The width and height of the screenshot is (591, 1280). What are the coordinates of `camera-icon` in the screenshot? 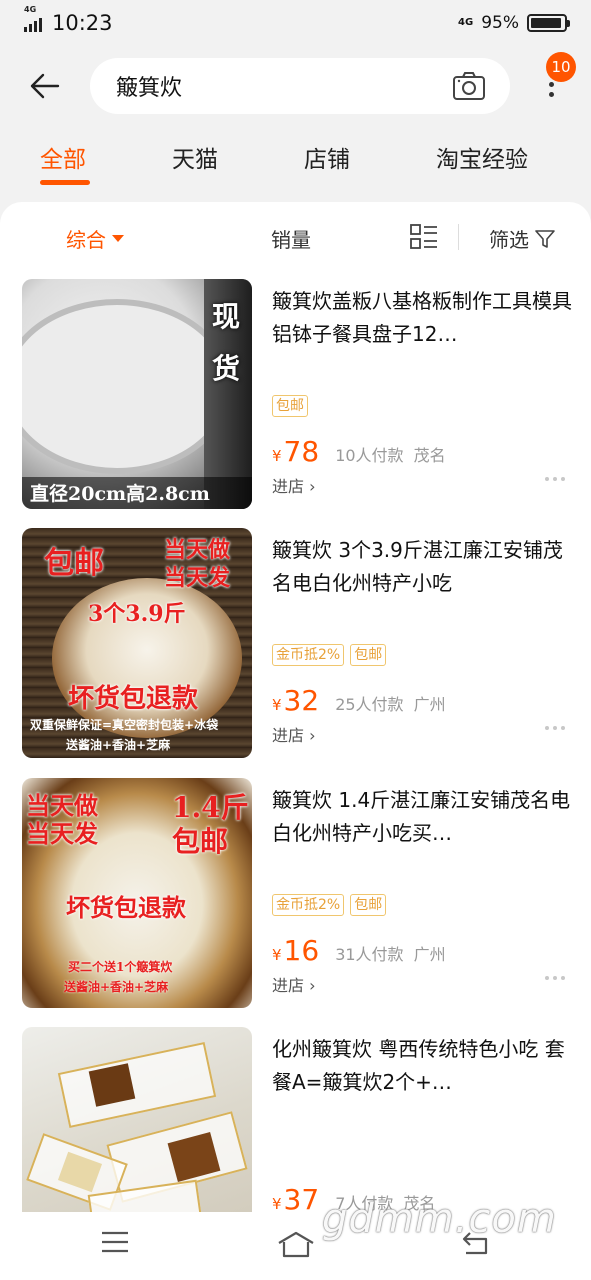 It's located at (469, 86).